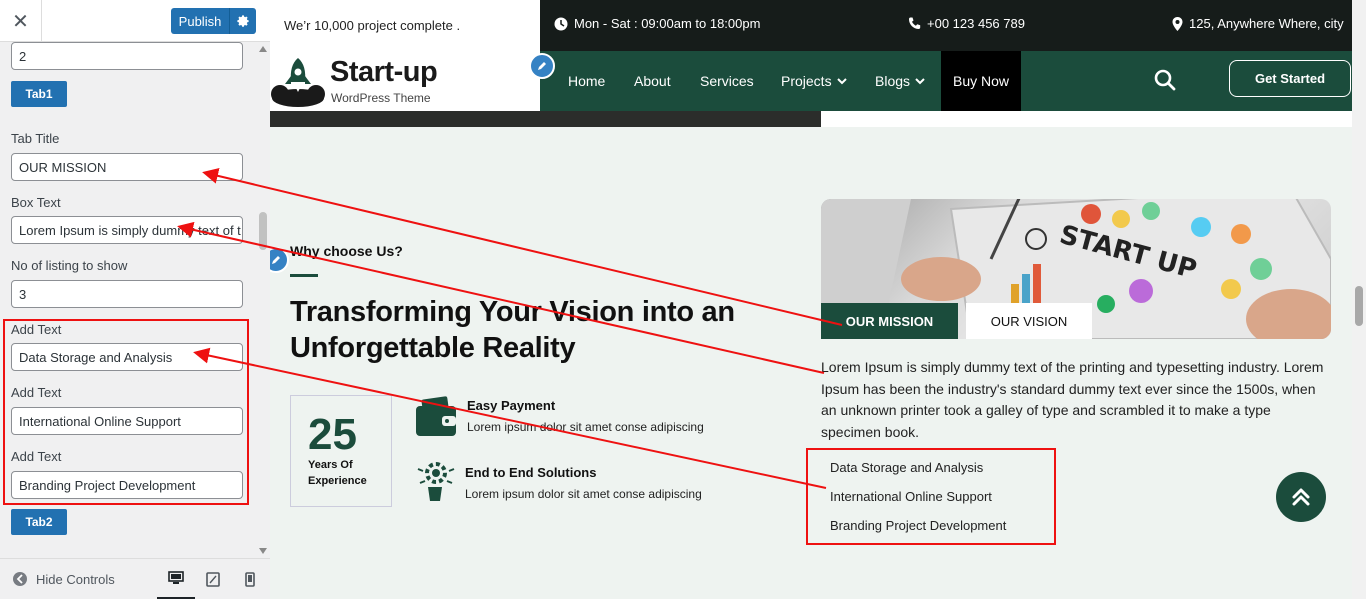  I want to click on tab-our-vision: OUR VISION, so click(1029, 321).